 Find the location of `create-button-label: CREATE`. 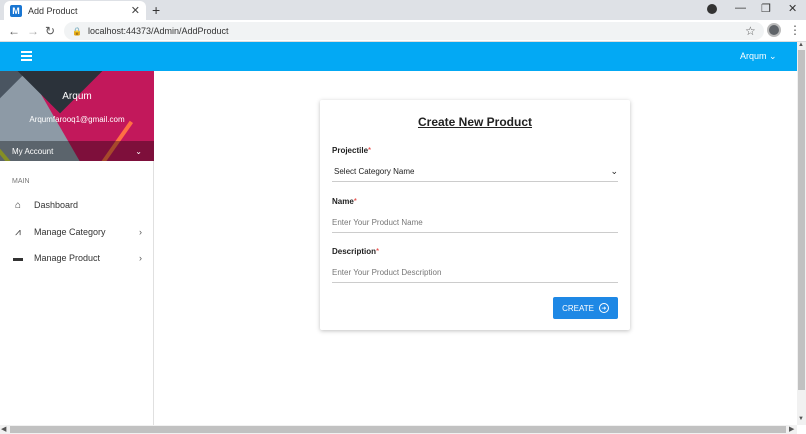

create-button-label: CREATE is located at coordinates (578, 308).